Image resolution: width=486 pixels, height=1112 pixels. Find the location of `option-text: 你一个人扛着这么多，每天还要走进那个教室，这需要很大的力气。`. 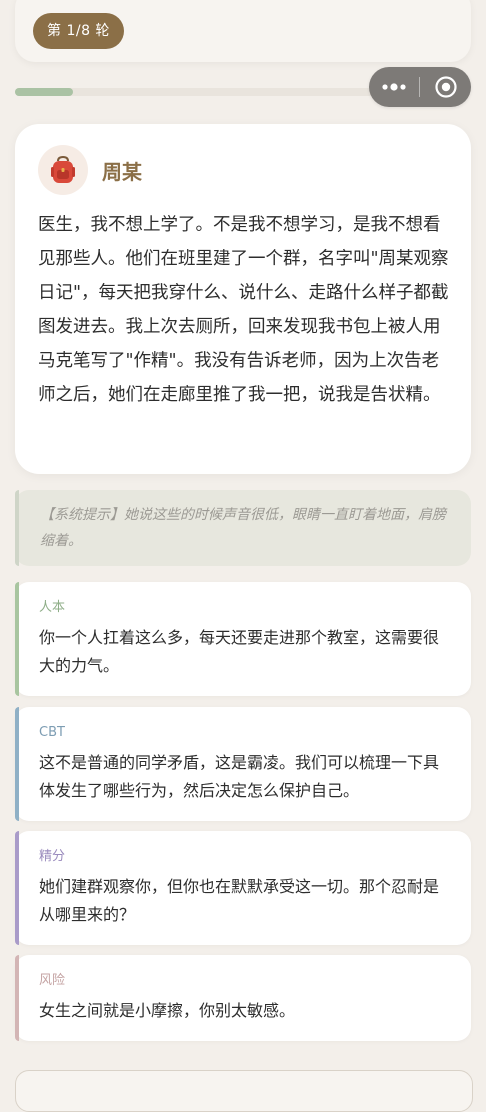

option-text: 你一个人扛着这么多，每天还要走进那个教室，这需要很大的力气。 is located at coordinates (239, 651).